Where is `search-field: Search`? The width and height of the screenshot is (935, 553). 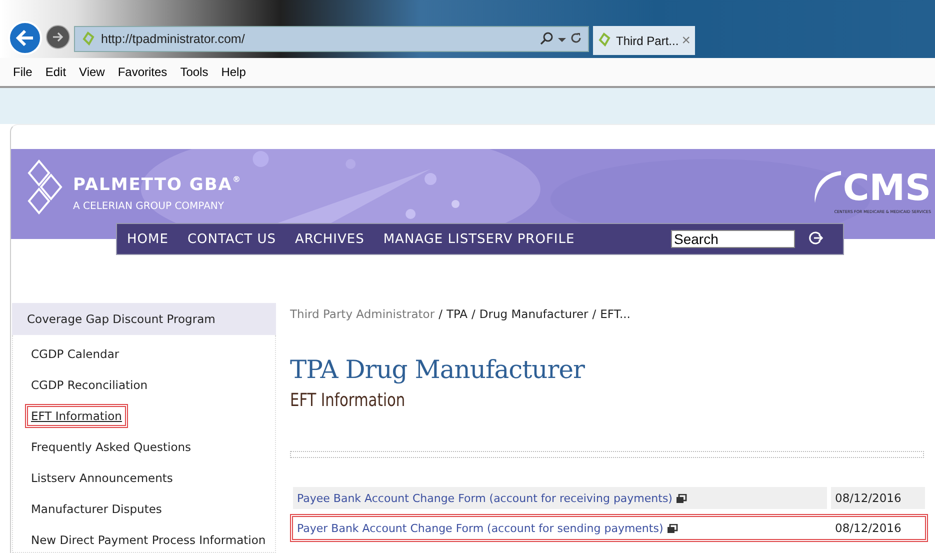
search-field: Search is located at coordinates (733, 239).